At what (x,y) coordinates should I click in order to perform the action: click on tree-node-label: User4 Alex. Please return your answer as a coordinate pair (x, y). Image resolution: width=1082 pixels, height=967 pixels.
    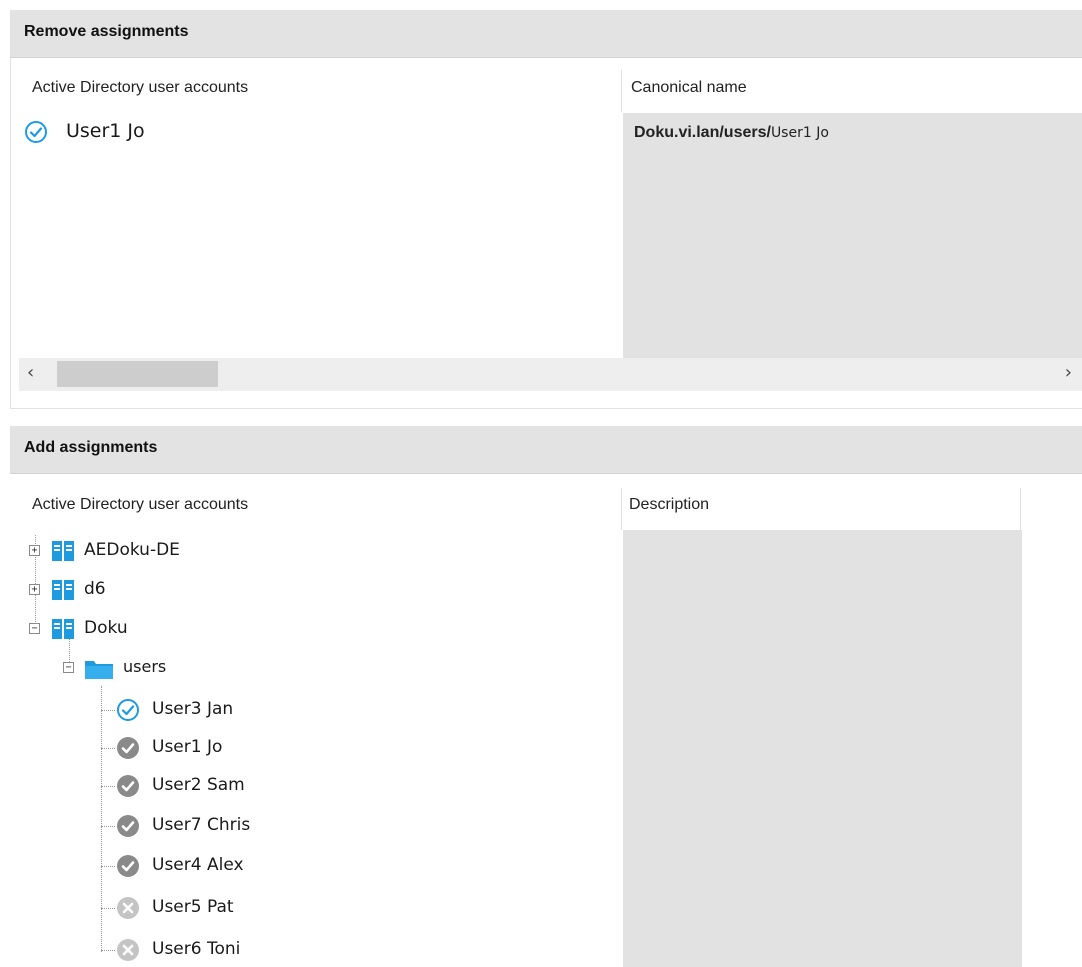
    Looking at the image, I should click on (198, 865).